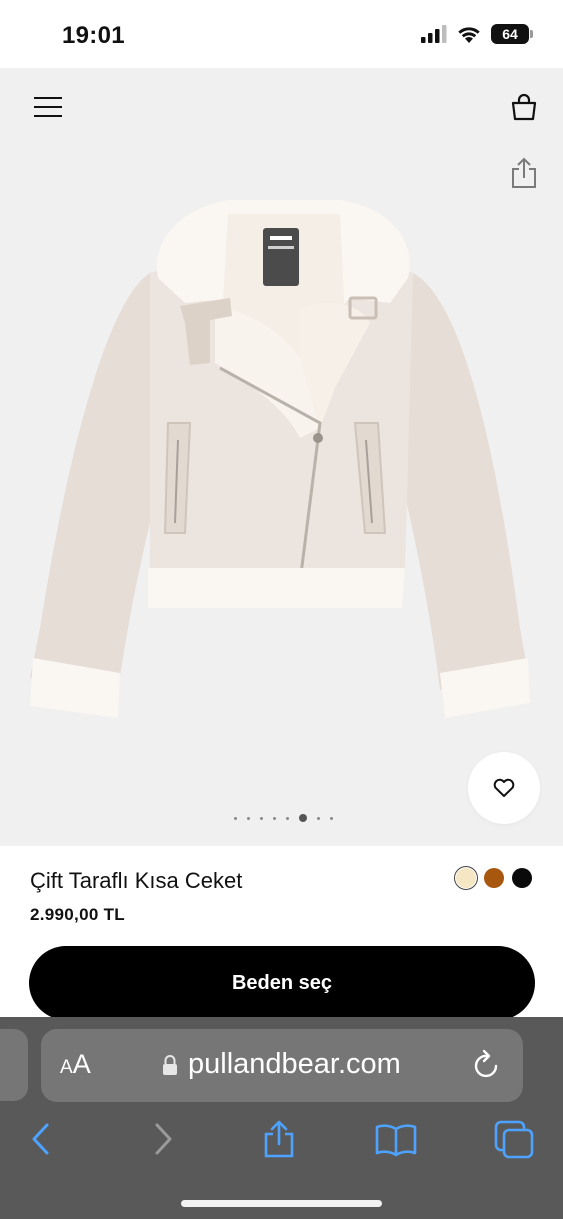 The width and height of the screenshot is (563, 1219). Describe the element at coordinates (434, 34) in the screenshot. I see `cellular-signal-icon` at that location.